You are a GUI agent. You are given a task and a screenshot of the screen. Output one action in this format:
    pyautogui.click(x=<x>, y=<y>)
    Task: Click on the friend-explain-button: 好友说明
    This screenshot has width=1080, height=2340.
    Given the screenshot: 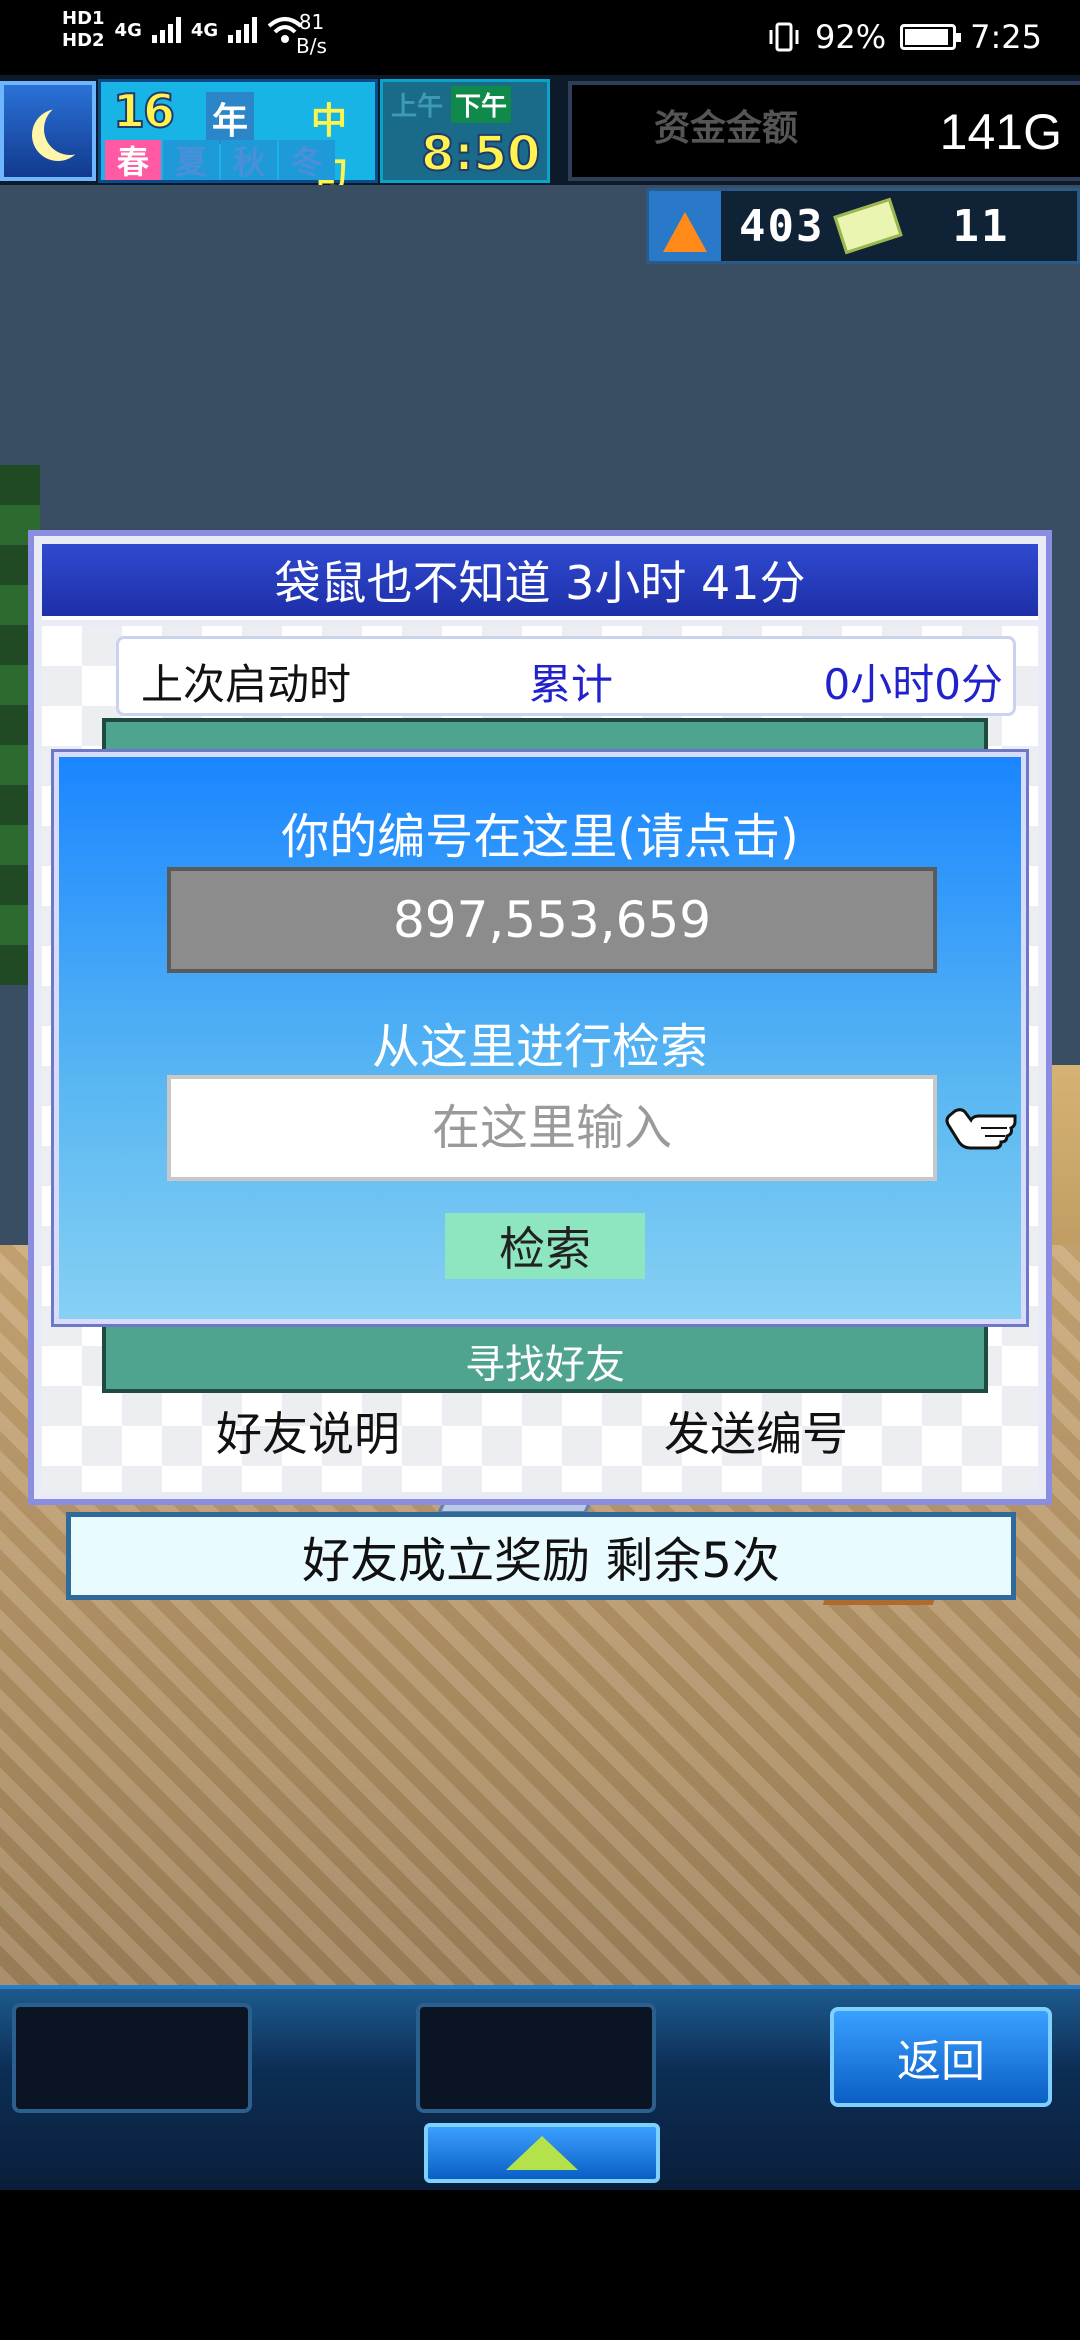 What is the action you would take?
    pyautogui.click(x=308, y=1431)
    